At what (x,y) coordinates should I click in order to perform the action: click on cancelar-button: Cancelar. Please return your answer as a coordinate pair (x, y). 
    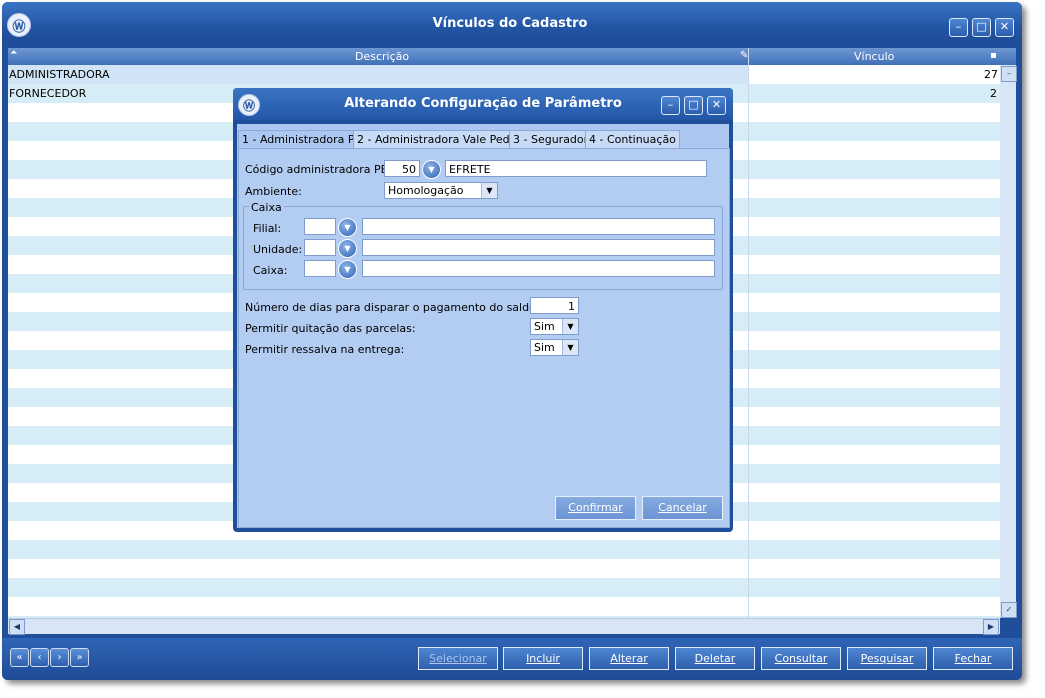
    Looking at the image, I should click on (682, 508).